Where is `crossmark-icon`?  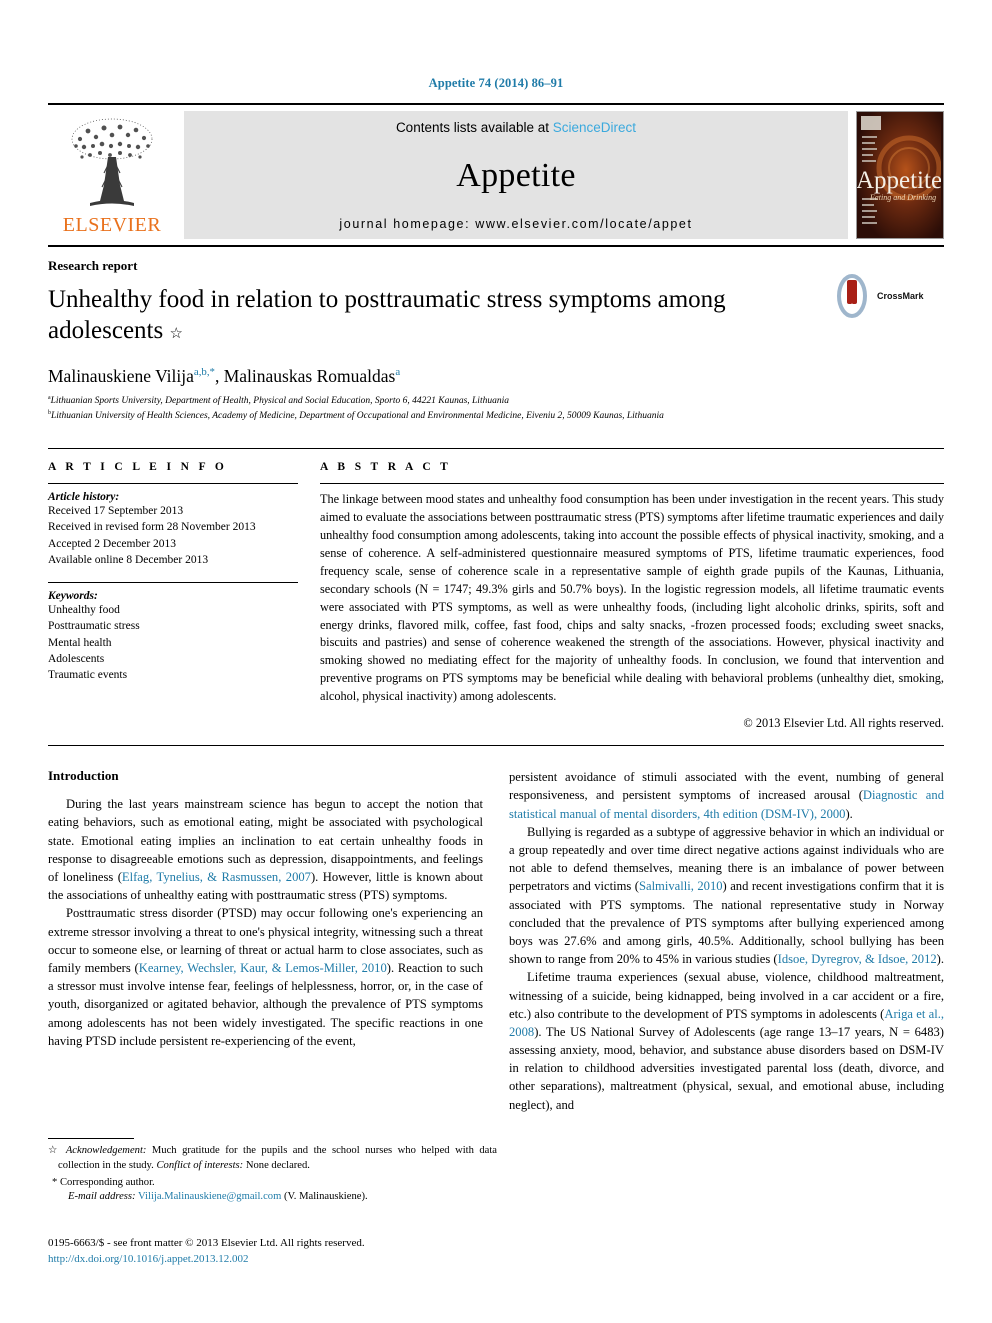 crossmark-icon is located at coordinates (852, 296).